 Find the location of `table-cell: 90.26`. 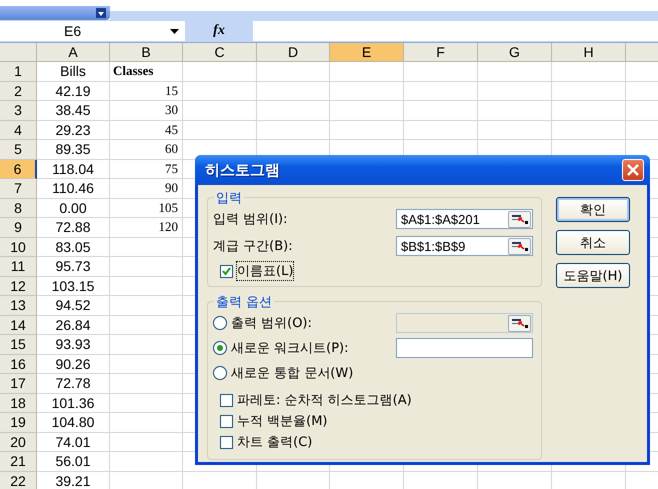

table-cell: 90.26 is located at coordinates (73, 364).